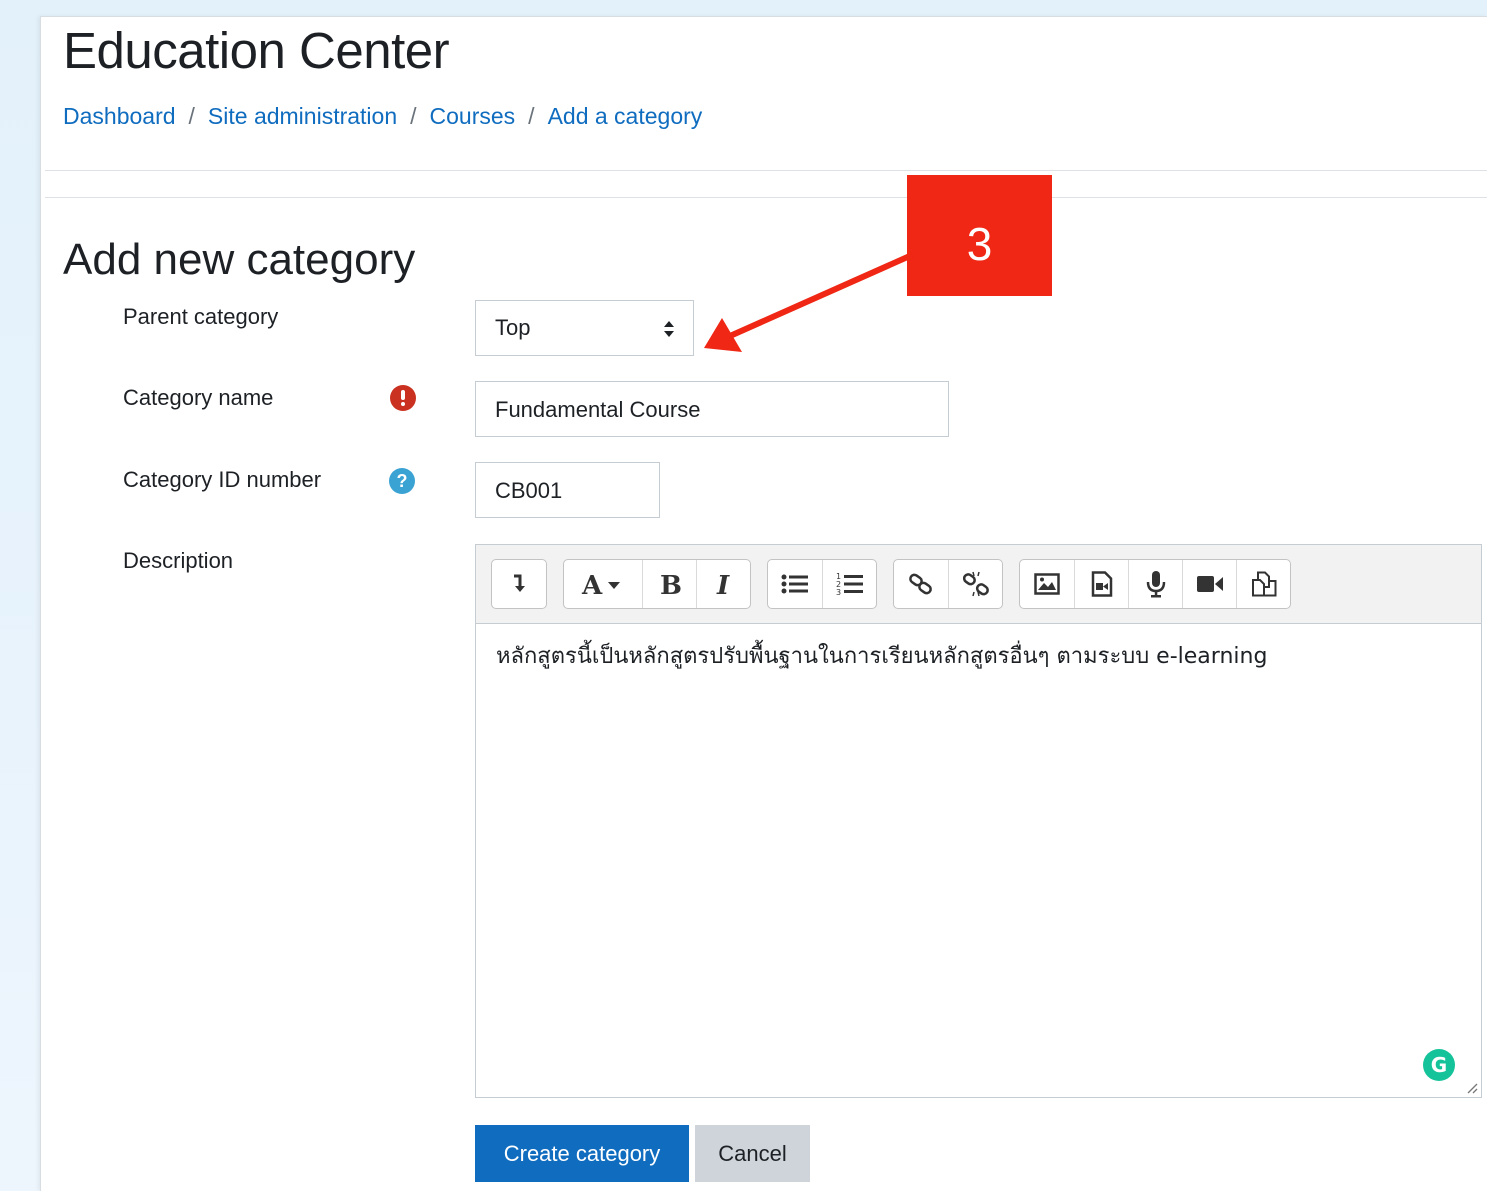  I want to click on parent-category-select: Top, so click(584, 328).